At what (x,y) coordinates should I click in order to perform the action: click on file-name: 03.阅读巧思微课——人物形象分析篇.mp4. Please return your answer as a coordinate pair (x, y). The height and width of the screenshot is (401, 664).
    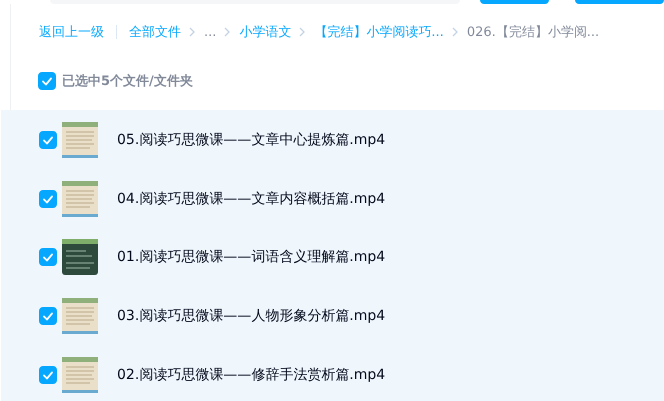
    Looking at the image, I should click on (251, 316).